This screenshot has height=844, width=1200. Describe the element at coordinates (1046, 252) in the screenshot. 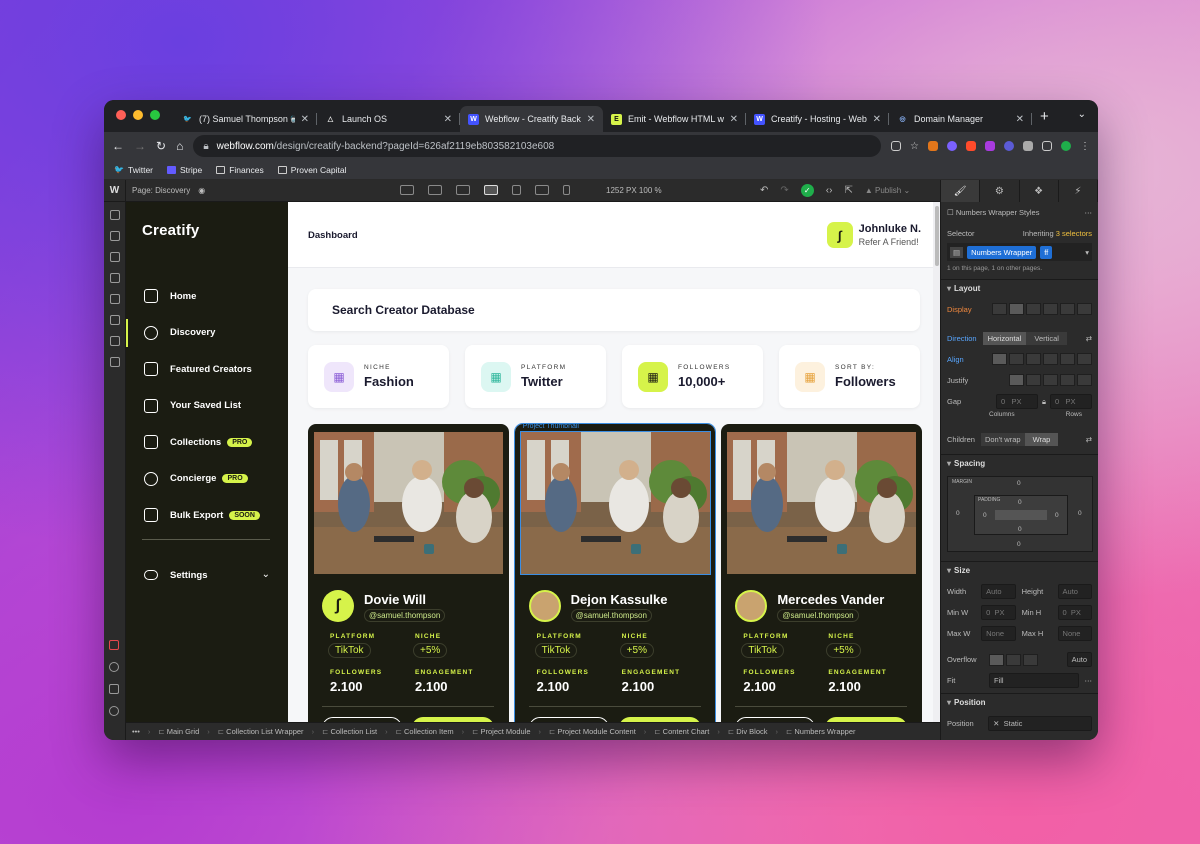

I see `selector-chip-combo: ff` at that location.